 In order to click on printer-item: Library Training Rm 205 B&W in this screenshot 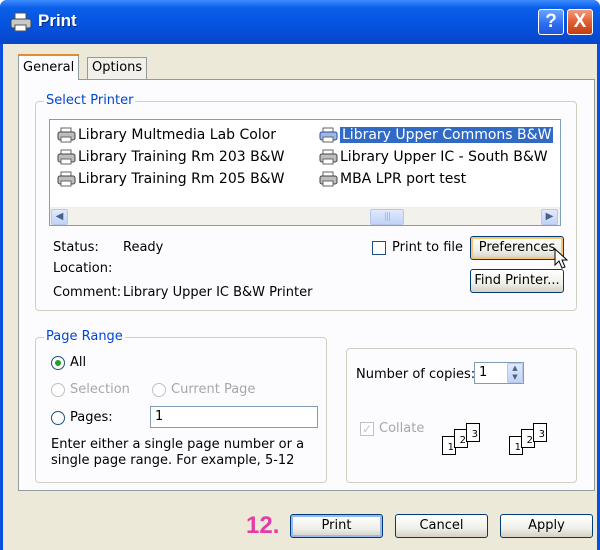, I will do `click(170, 179)`.